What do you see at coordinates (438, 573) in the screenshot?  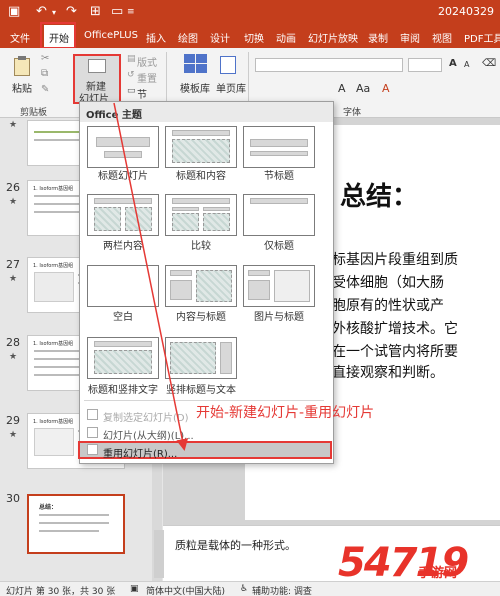 I see `watermark-text: 手游网` at bounding box center [438, 573].